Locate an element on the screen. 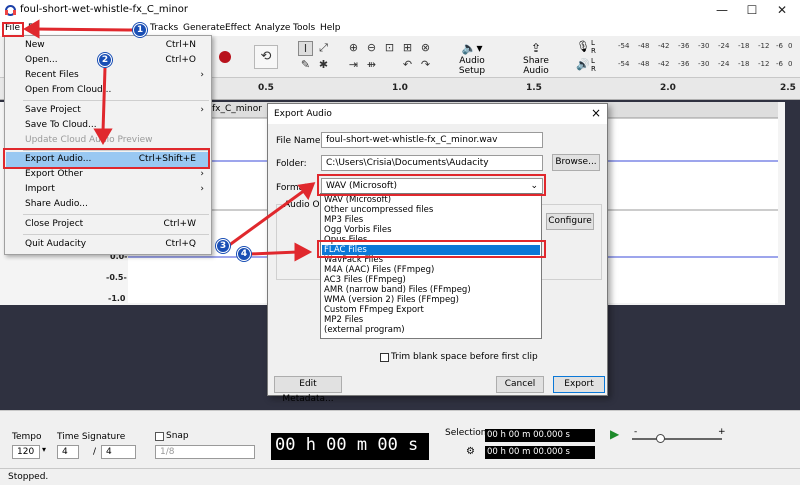 The height and width of the screenshot is (485, 800). time-display: 00 h 00 m 00 s is located at coordinates (350, 446).